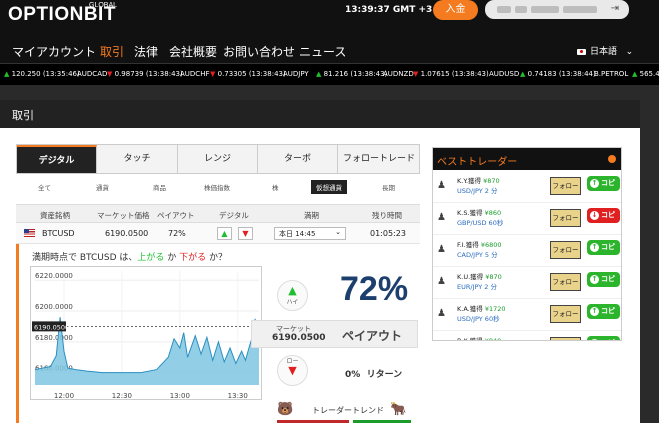  What do you see at coordinates (388, 187) in the screenshot?
I see `subtab-long-term: 長期` at bounding box center [388, 187].